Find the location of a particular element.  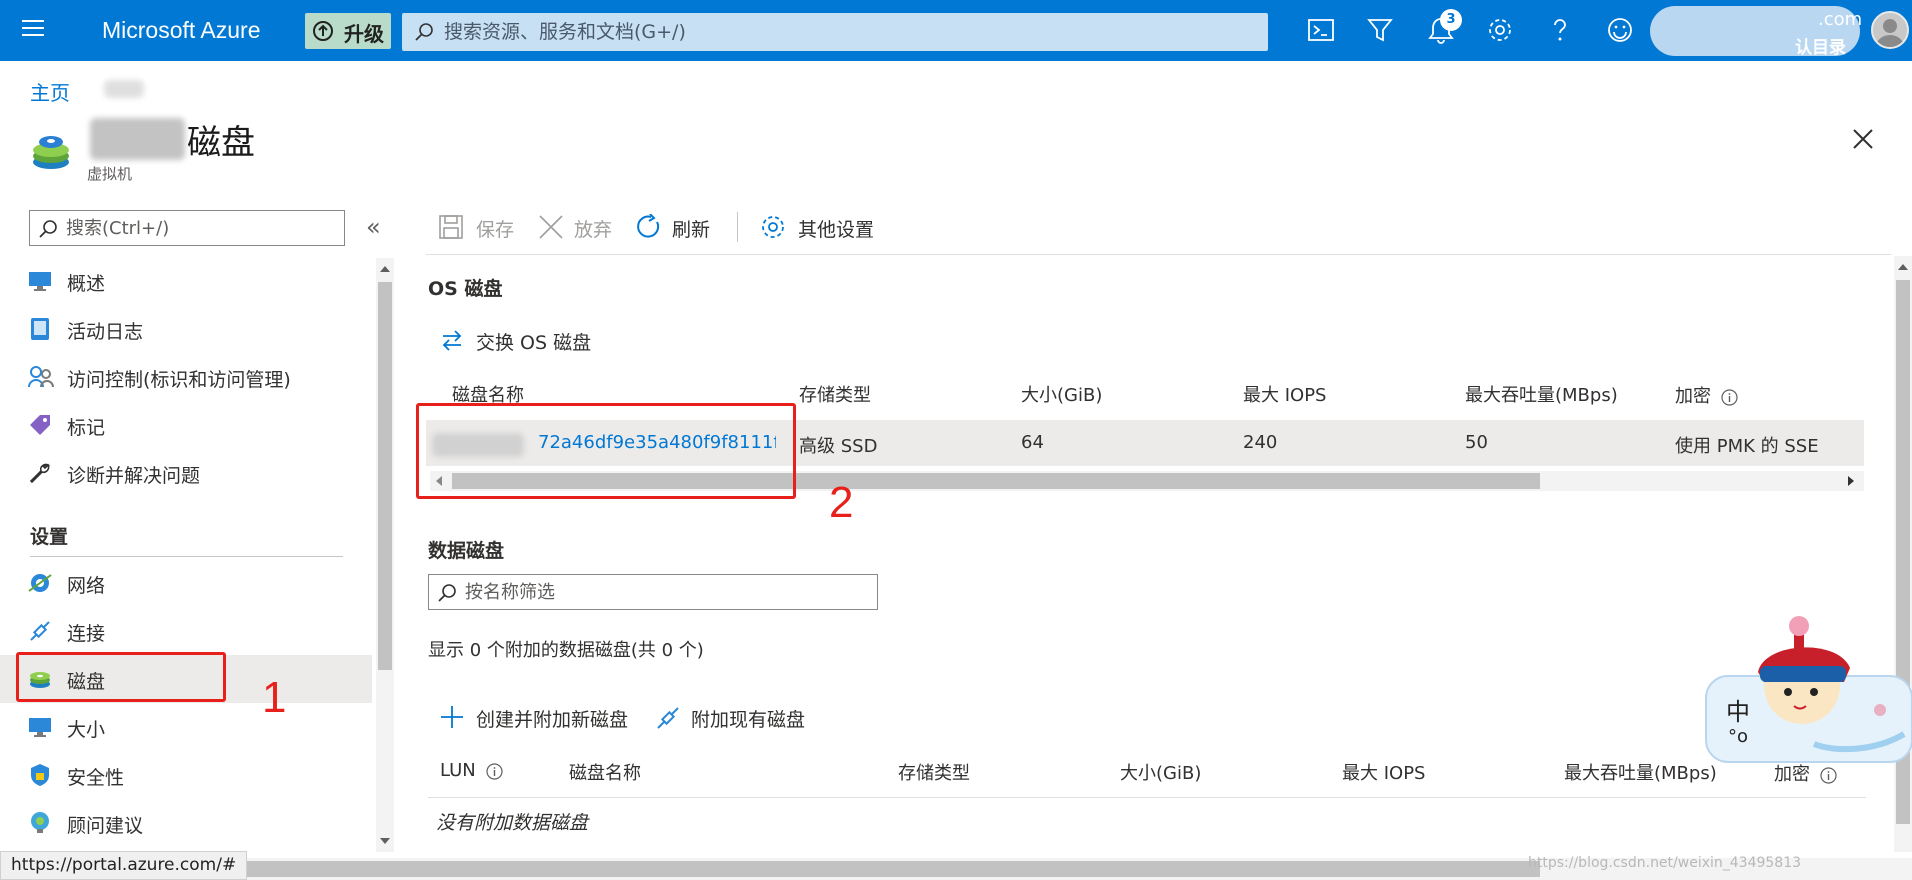

avatar is located at coordinates (1890, 30).